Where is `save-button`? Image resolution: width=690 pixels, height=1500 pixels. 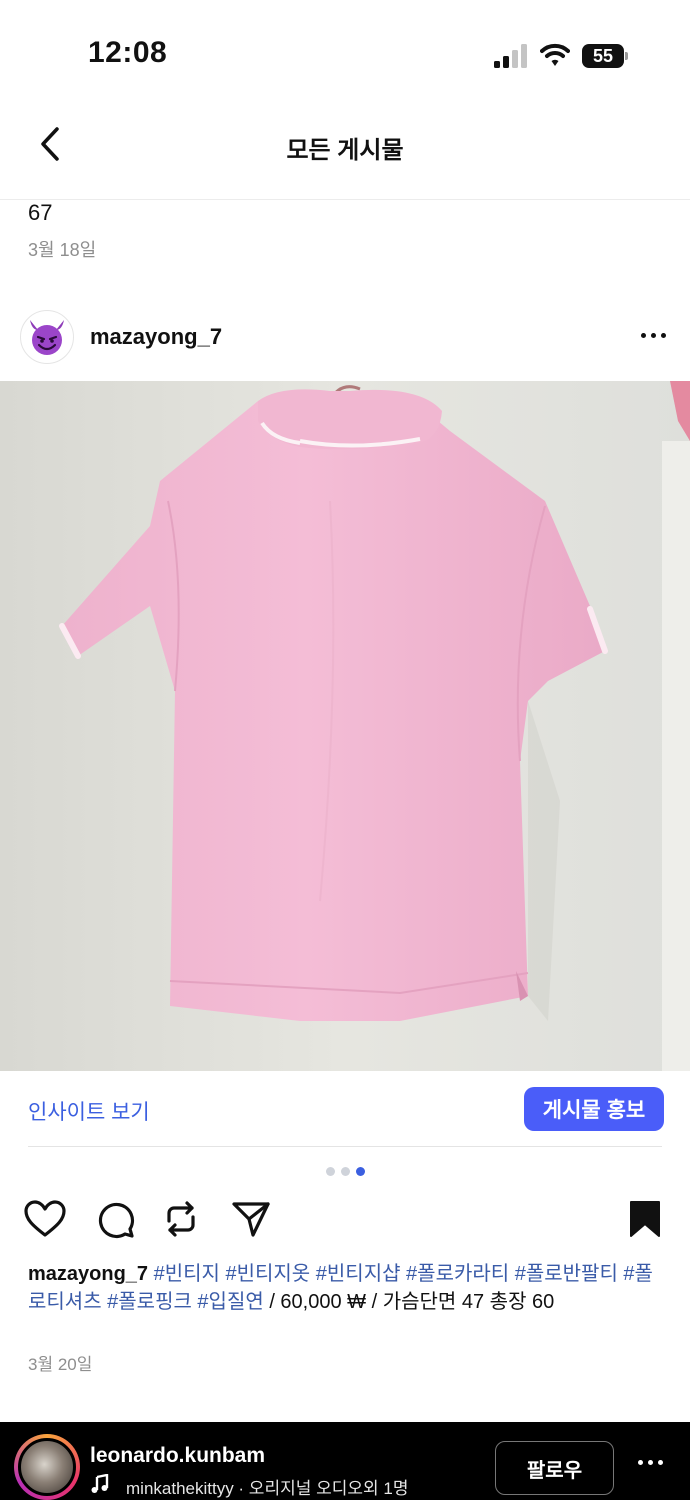
save-button is located at coordinates (645, 1219).